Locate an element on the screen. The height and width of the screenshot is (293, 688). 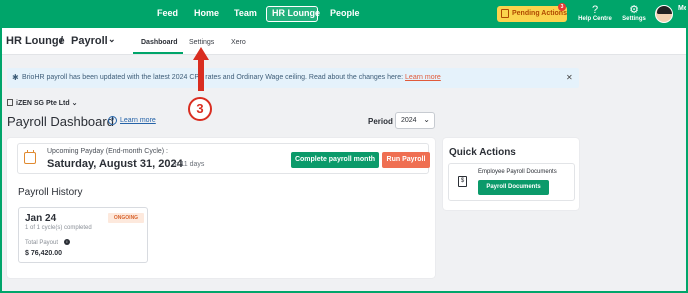
payroll-history-title: Payroll History is located at coordinates (50, 192).